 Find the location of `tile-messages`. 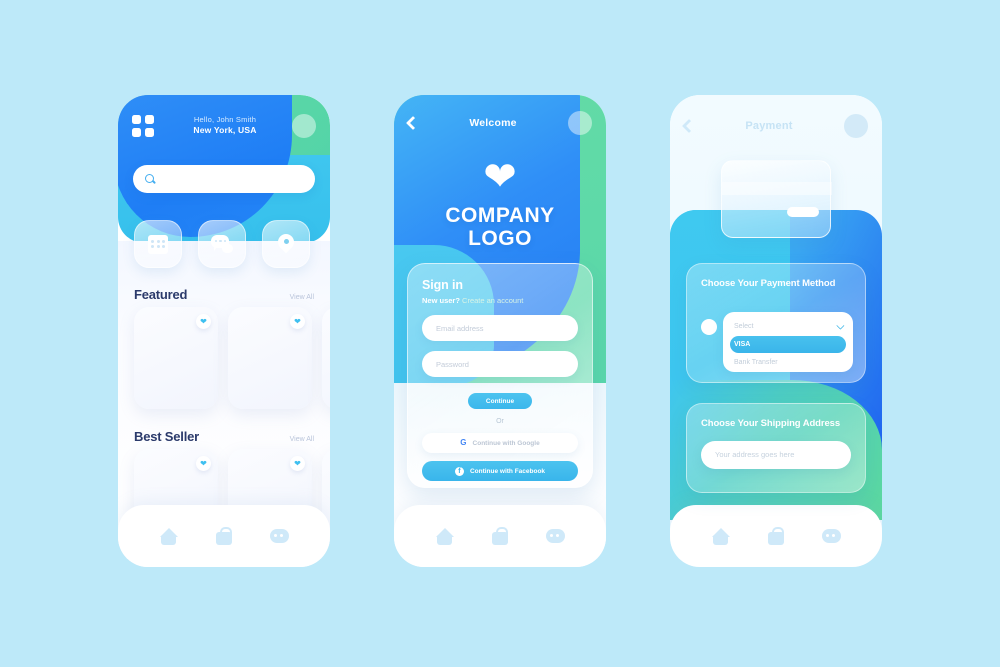

tile-messages is located at coordinates (222, 244).